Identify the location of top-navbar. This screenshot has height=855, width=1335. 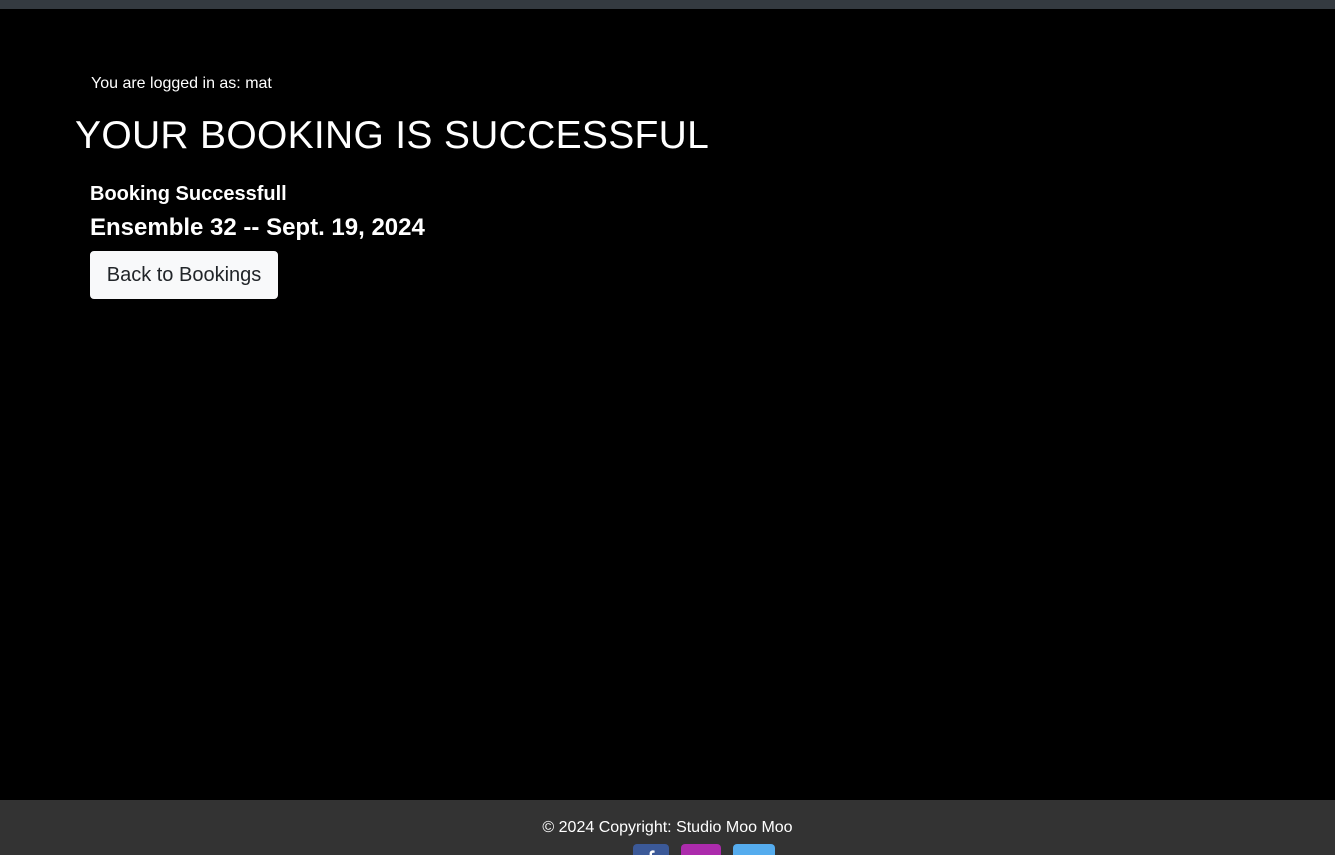
(667, 4).